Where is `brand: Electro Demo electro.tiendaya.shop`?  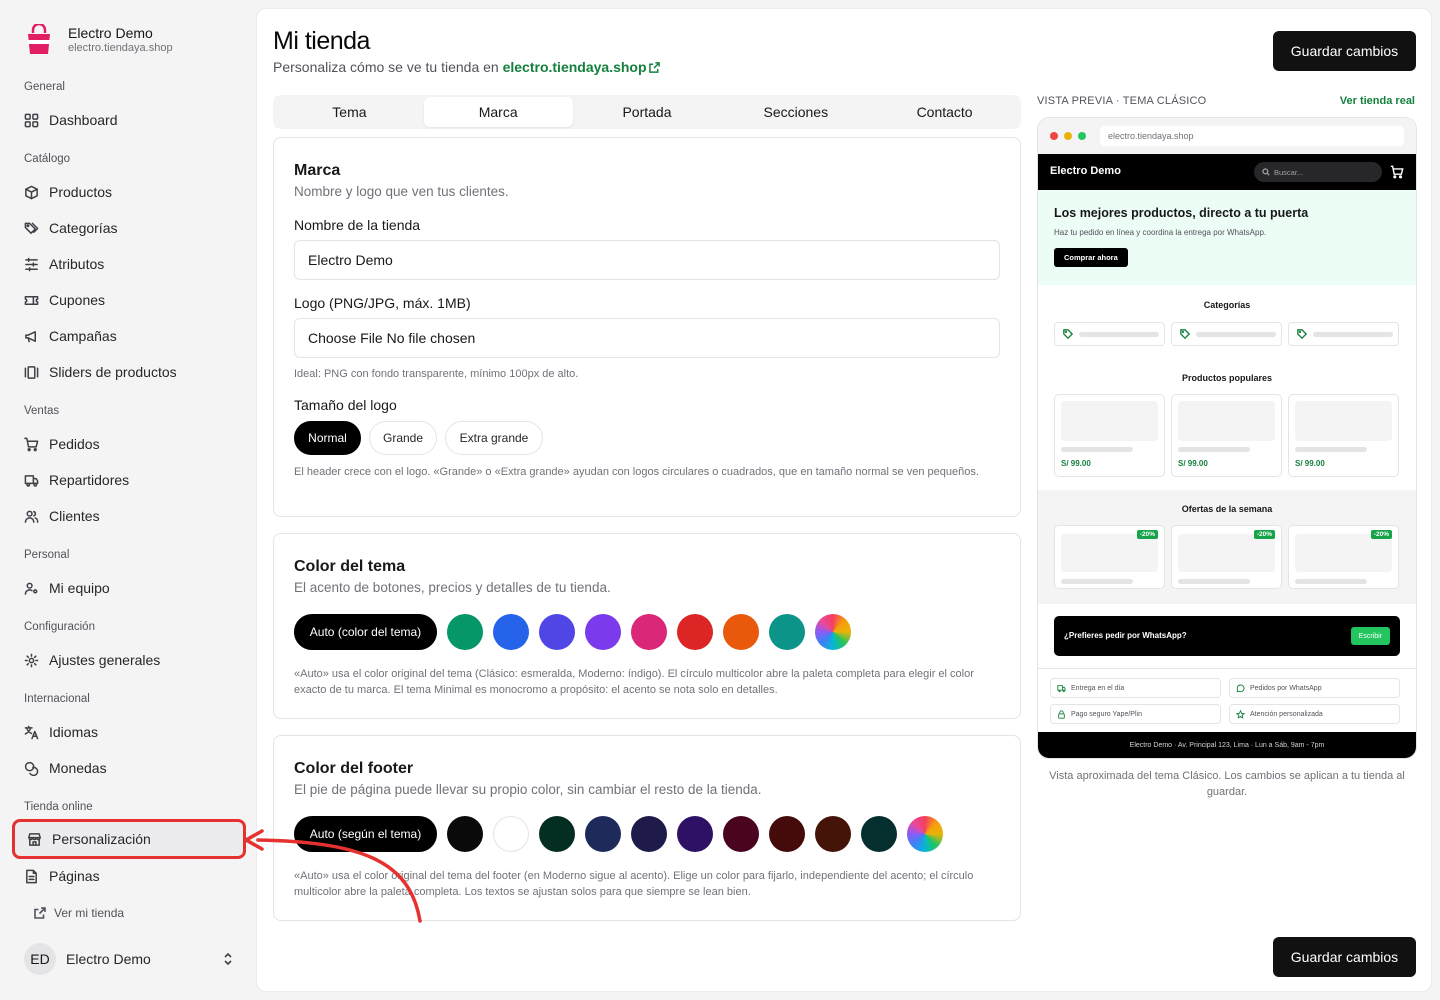
brand: Electro Demo electro.tiendaya.shop is located at coordinates (98, 40).